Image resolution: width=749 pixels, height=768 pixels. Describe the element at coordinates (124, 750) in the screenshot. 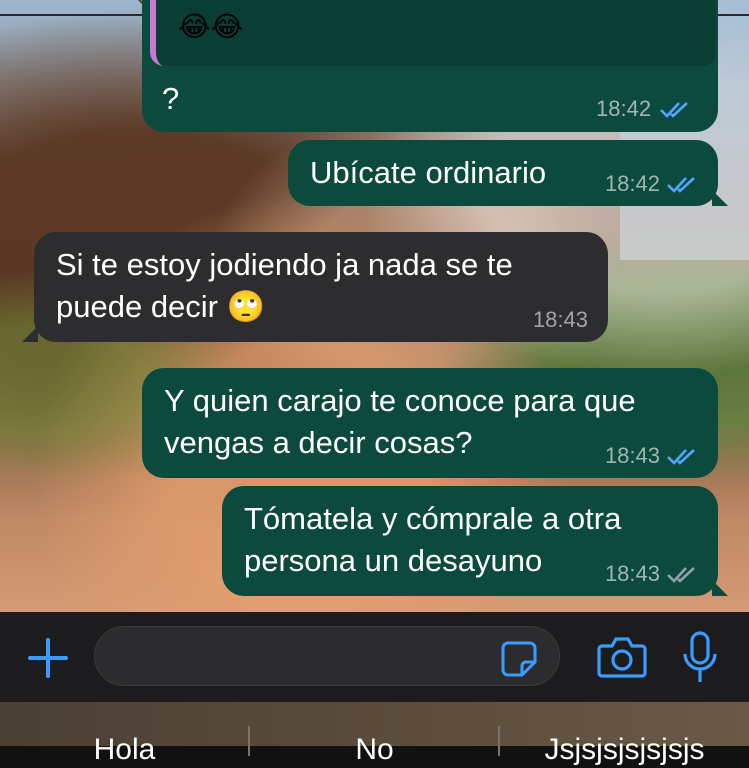

I see `keyboard-suggestion: Hola` at that location.